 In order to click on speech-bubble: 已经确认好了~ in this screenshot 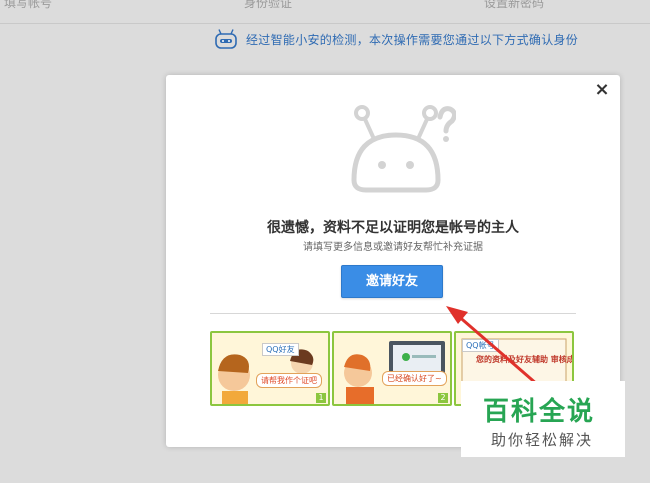, I will do `click(414, 378)`.